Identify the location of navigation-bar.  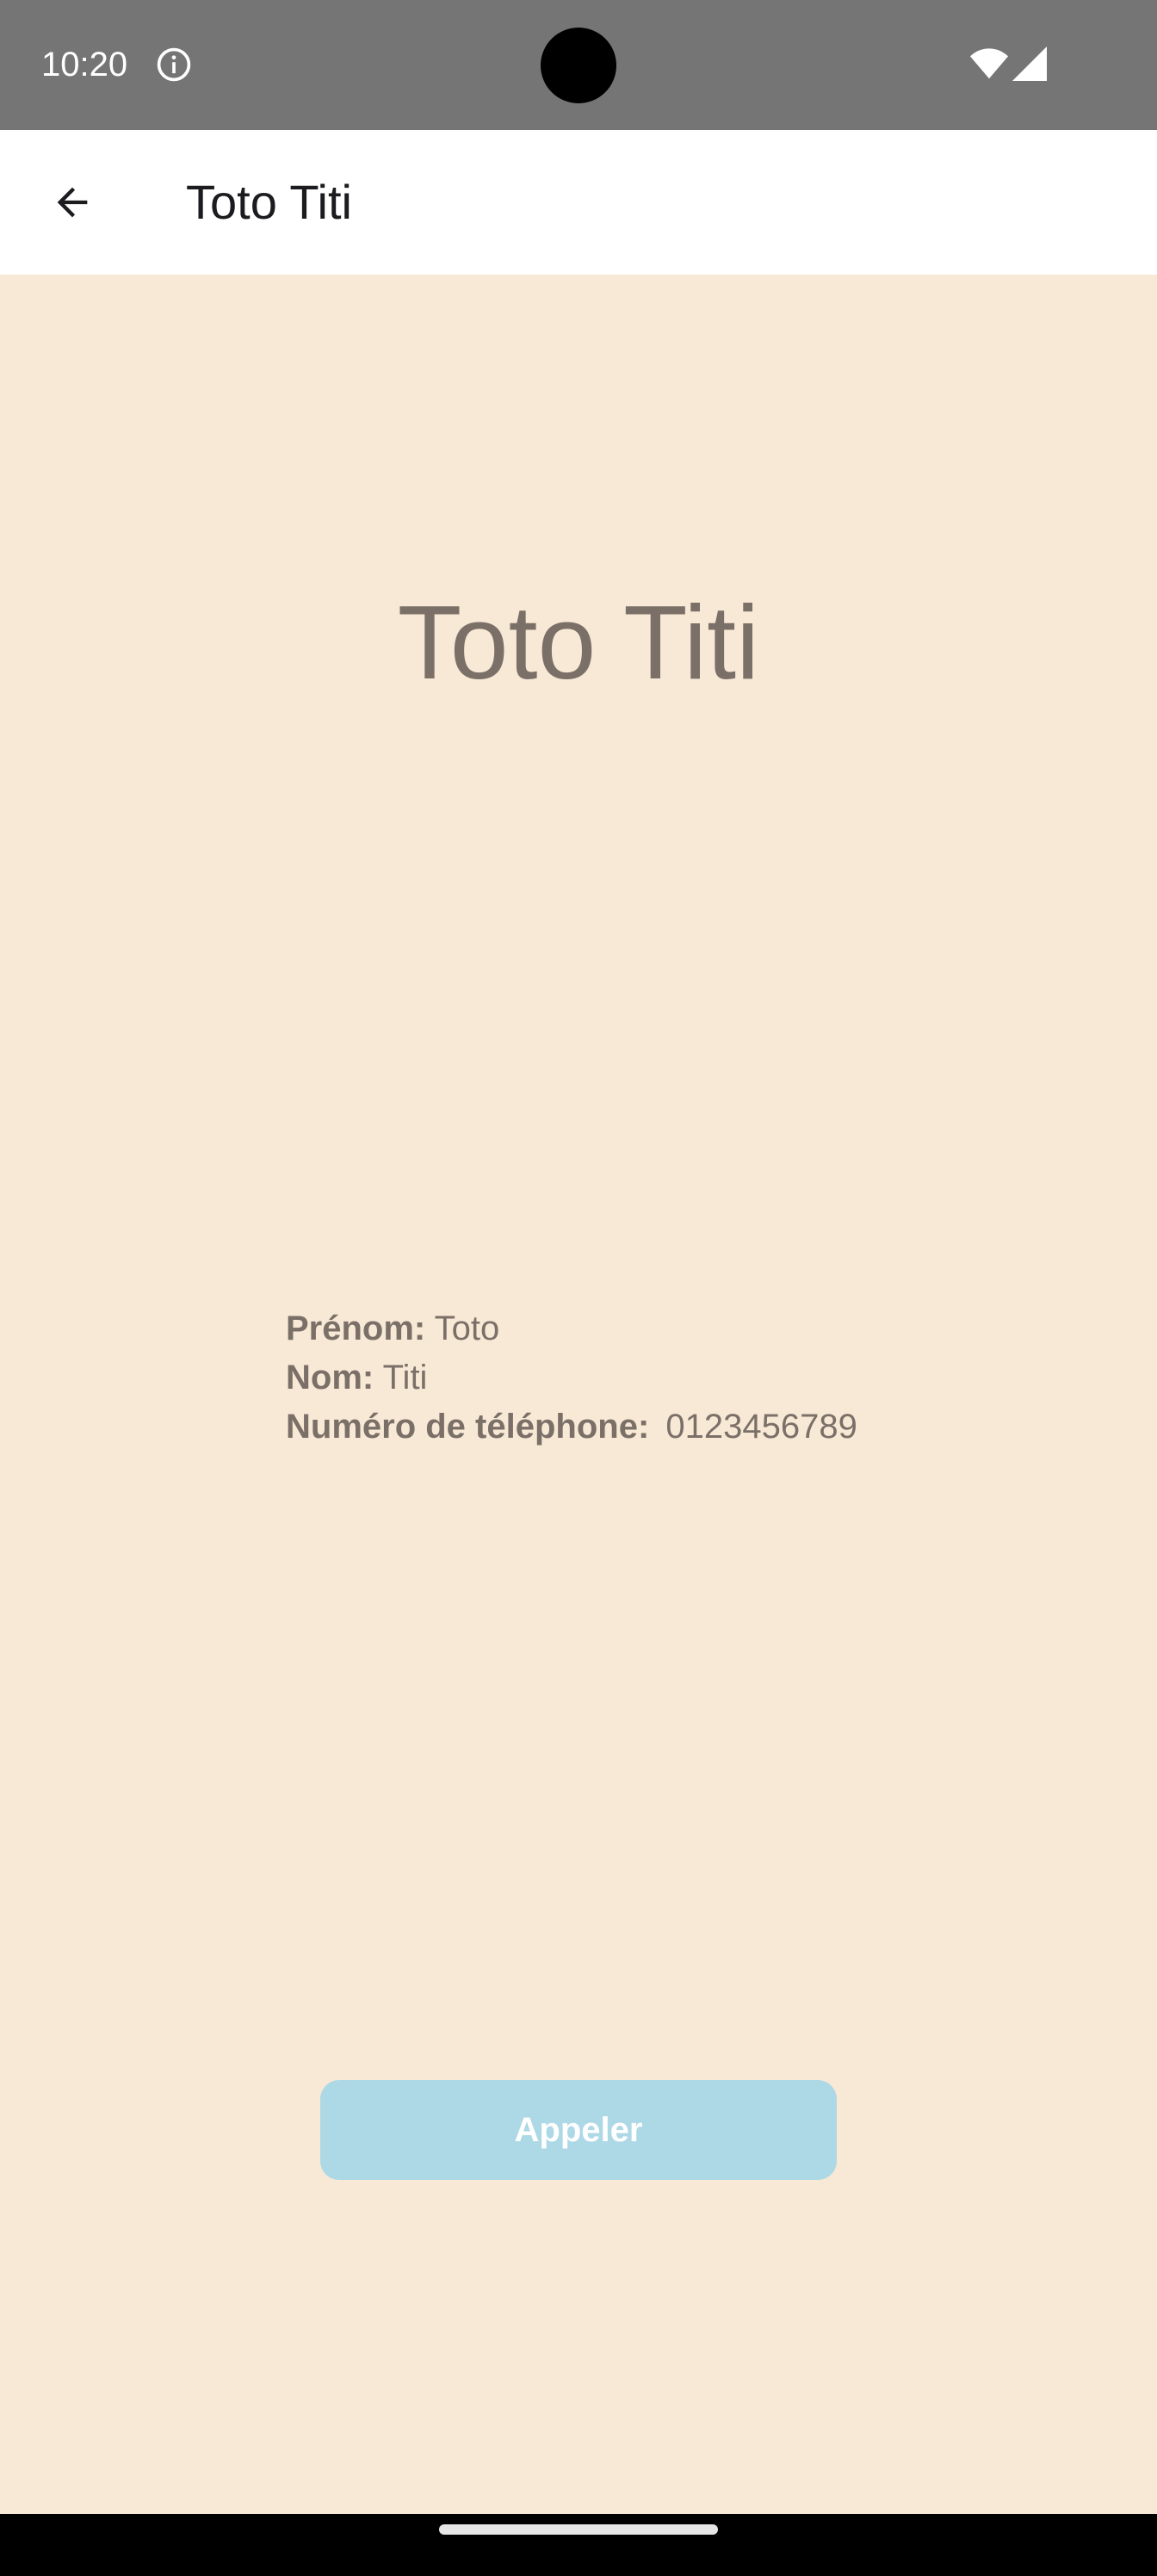
(579, 2545).